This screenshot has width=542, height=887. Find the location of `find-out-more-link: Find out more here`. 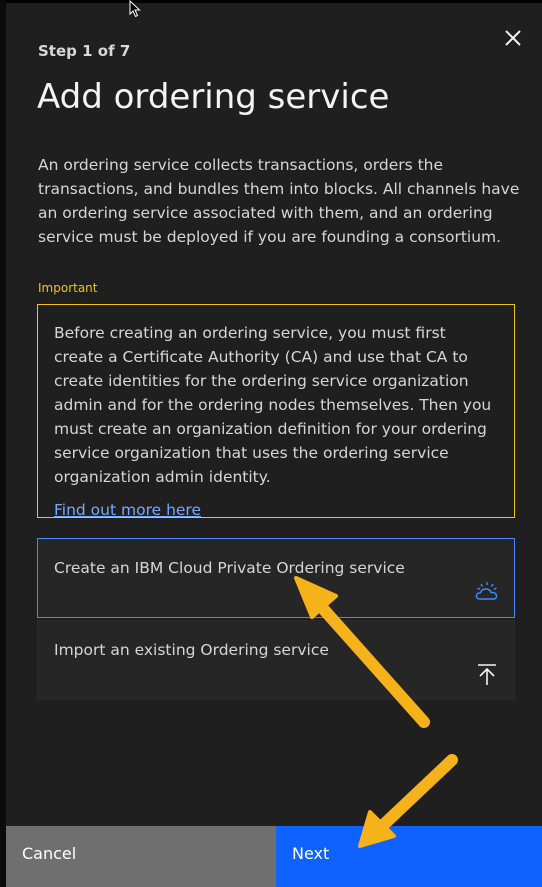

find-out-more-link: Find out more here is located at coordinates (127, 510).